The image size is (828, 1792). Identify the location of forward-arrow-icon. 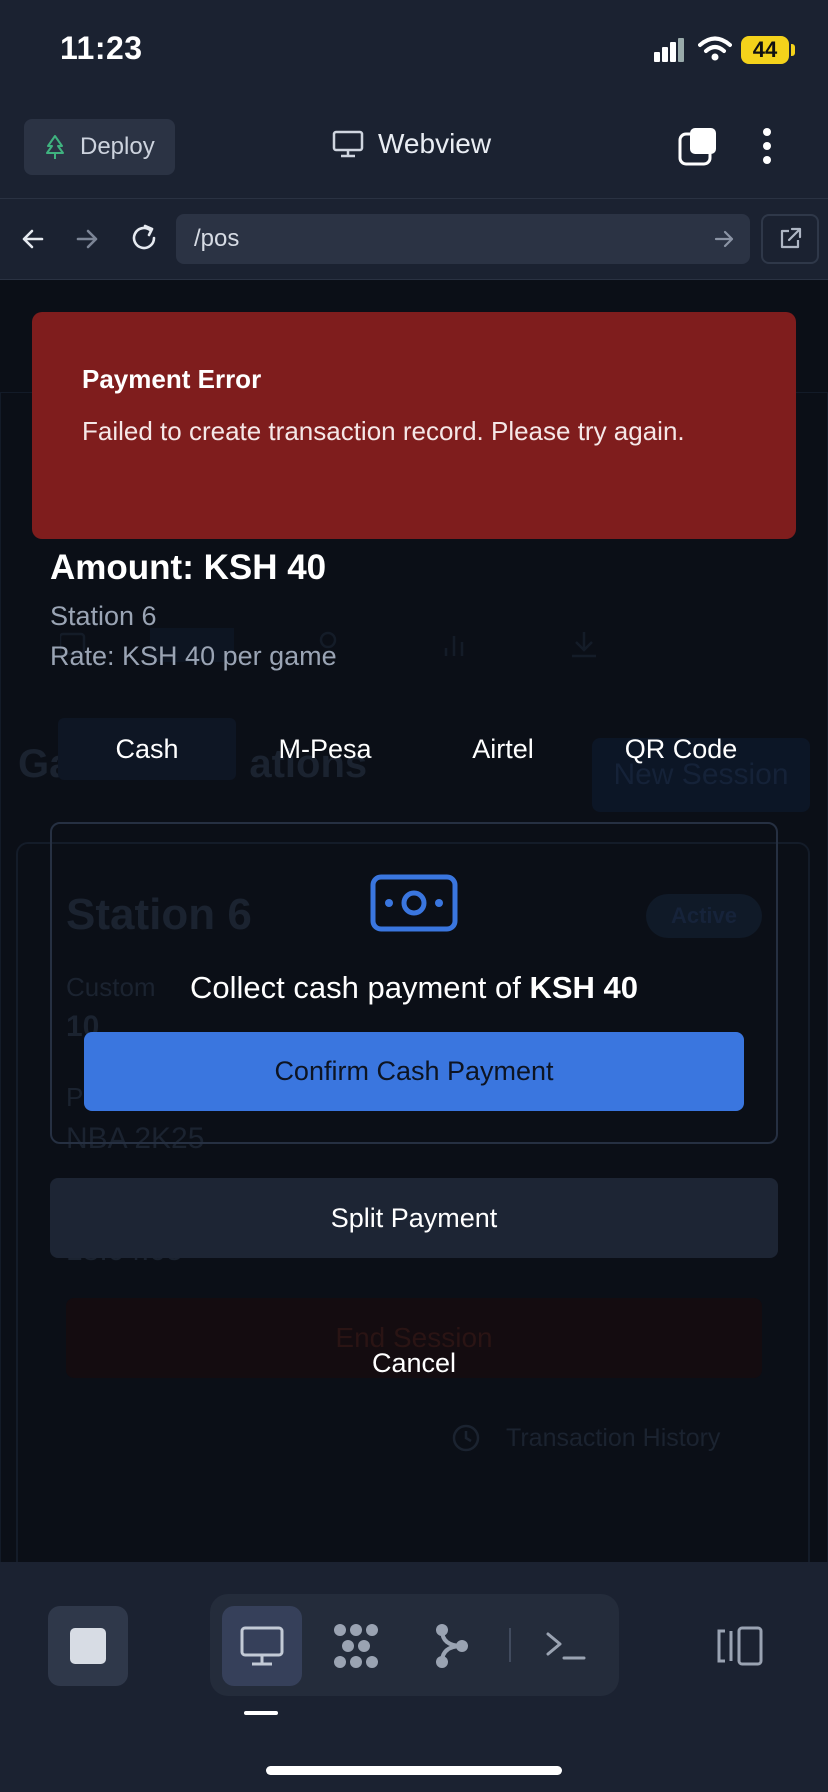
(87, 239).